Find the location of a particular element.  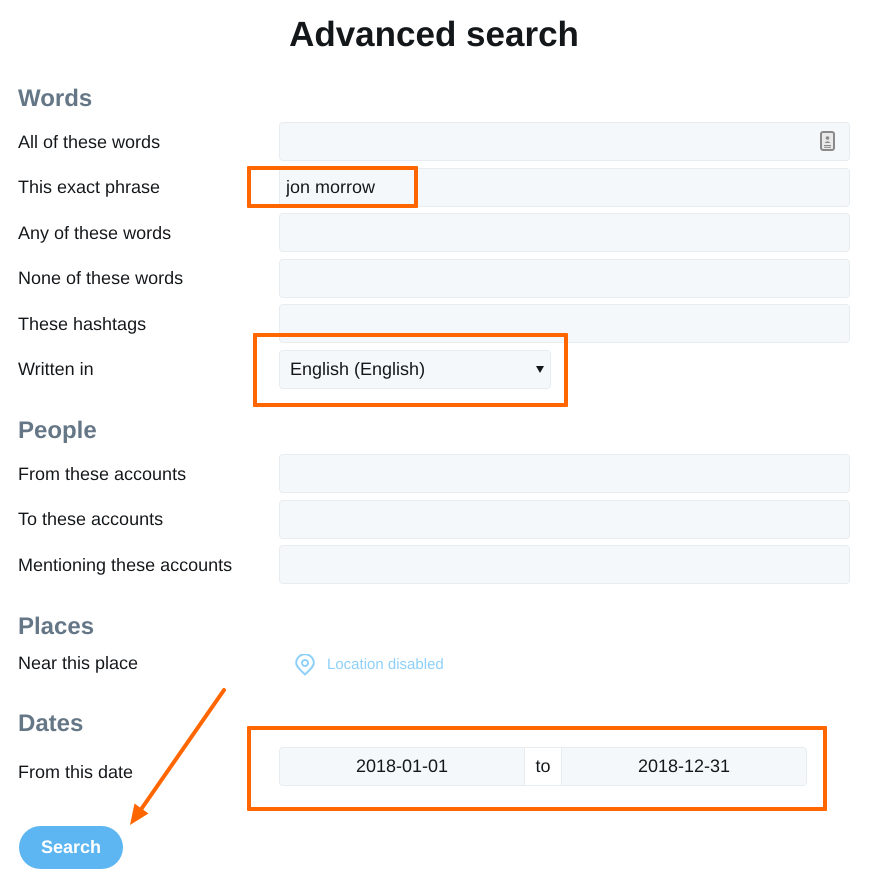

field-label: To these accounts is located at coordinates (91, 519).